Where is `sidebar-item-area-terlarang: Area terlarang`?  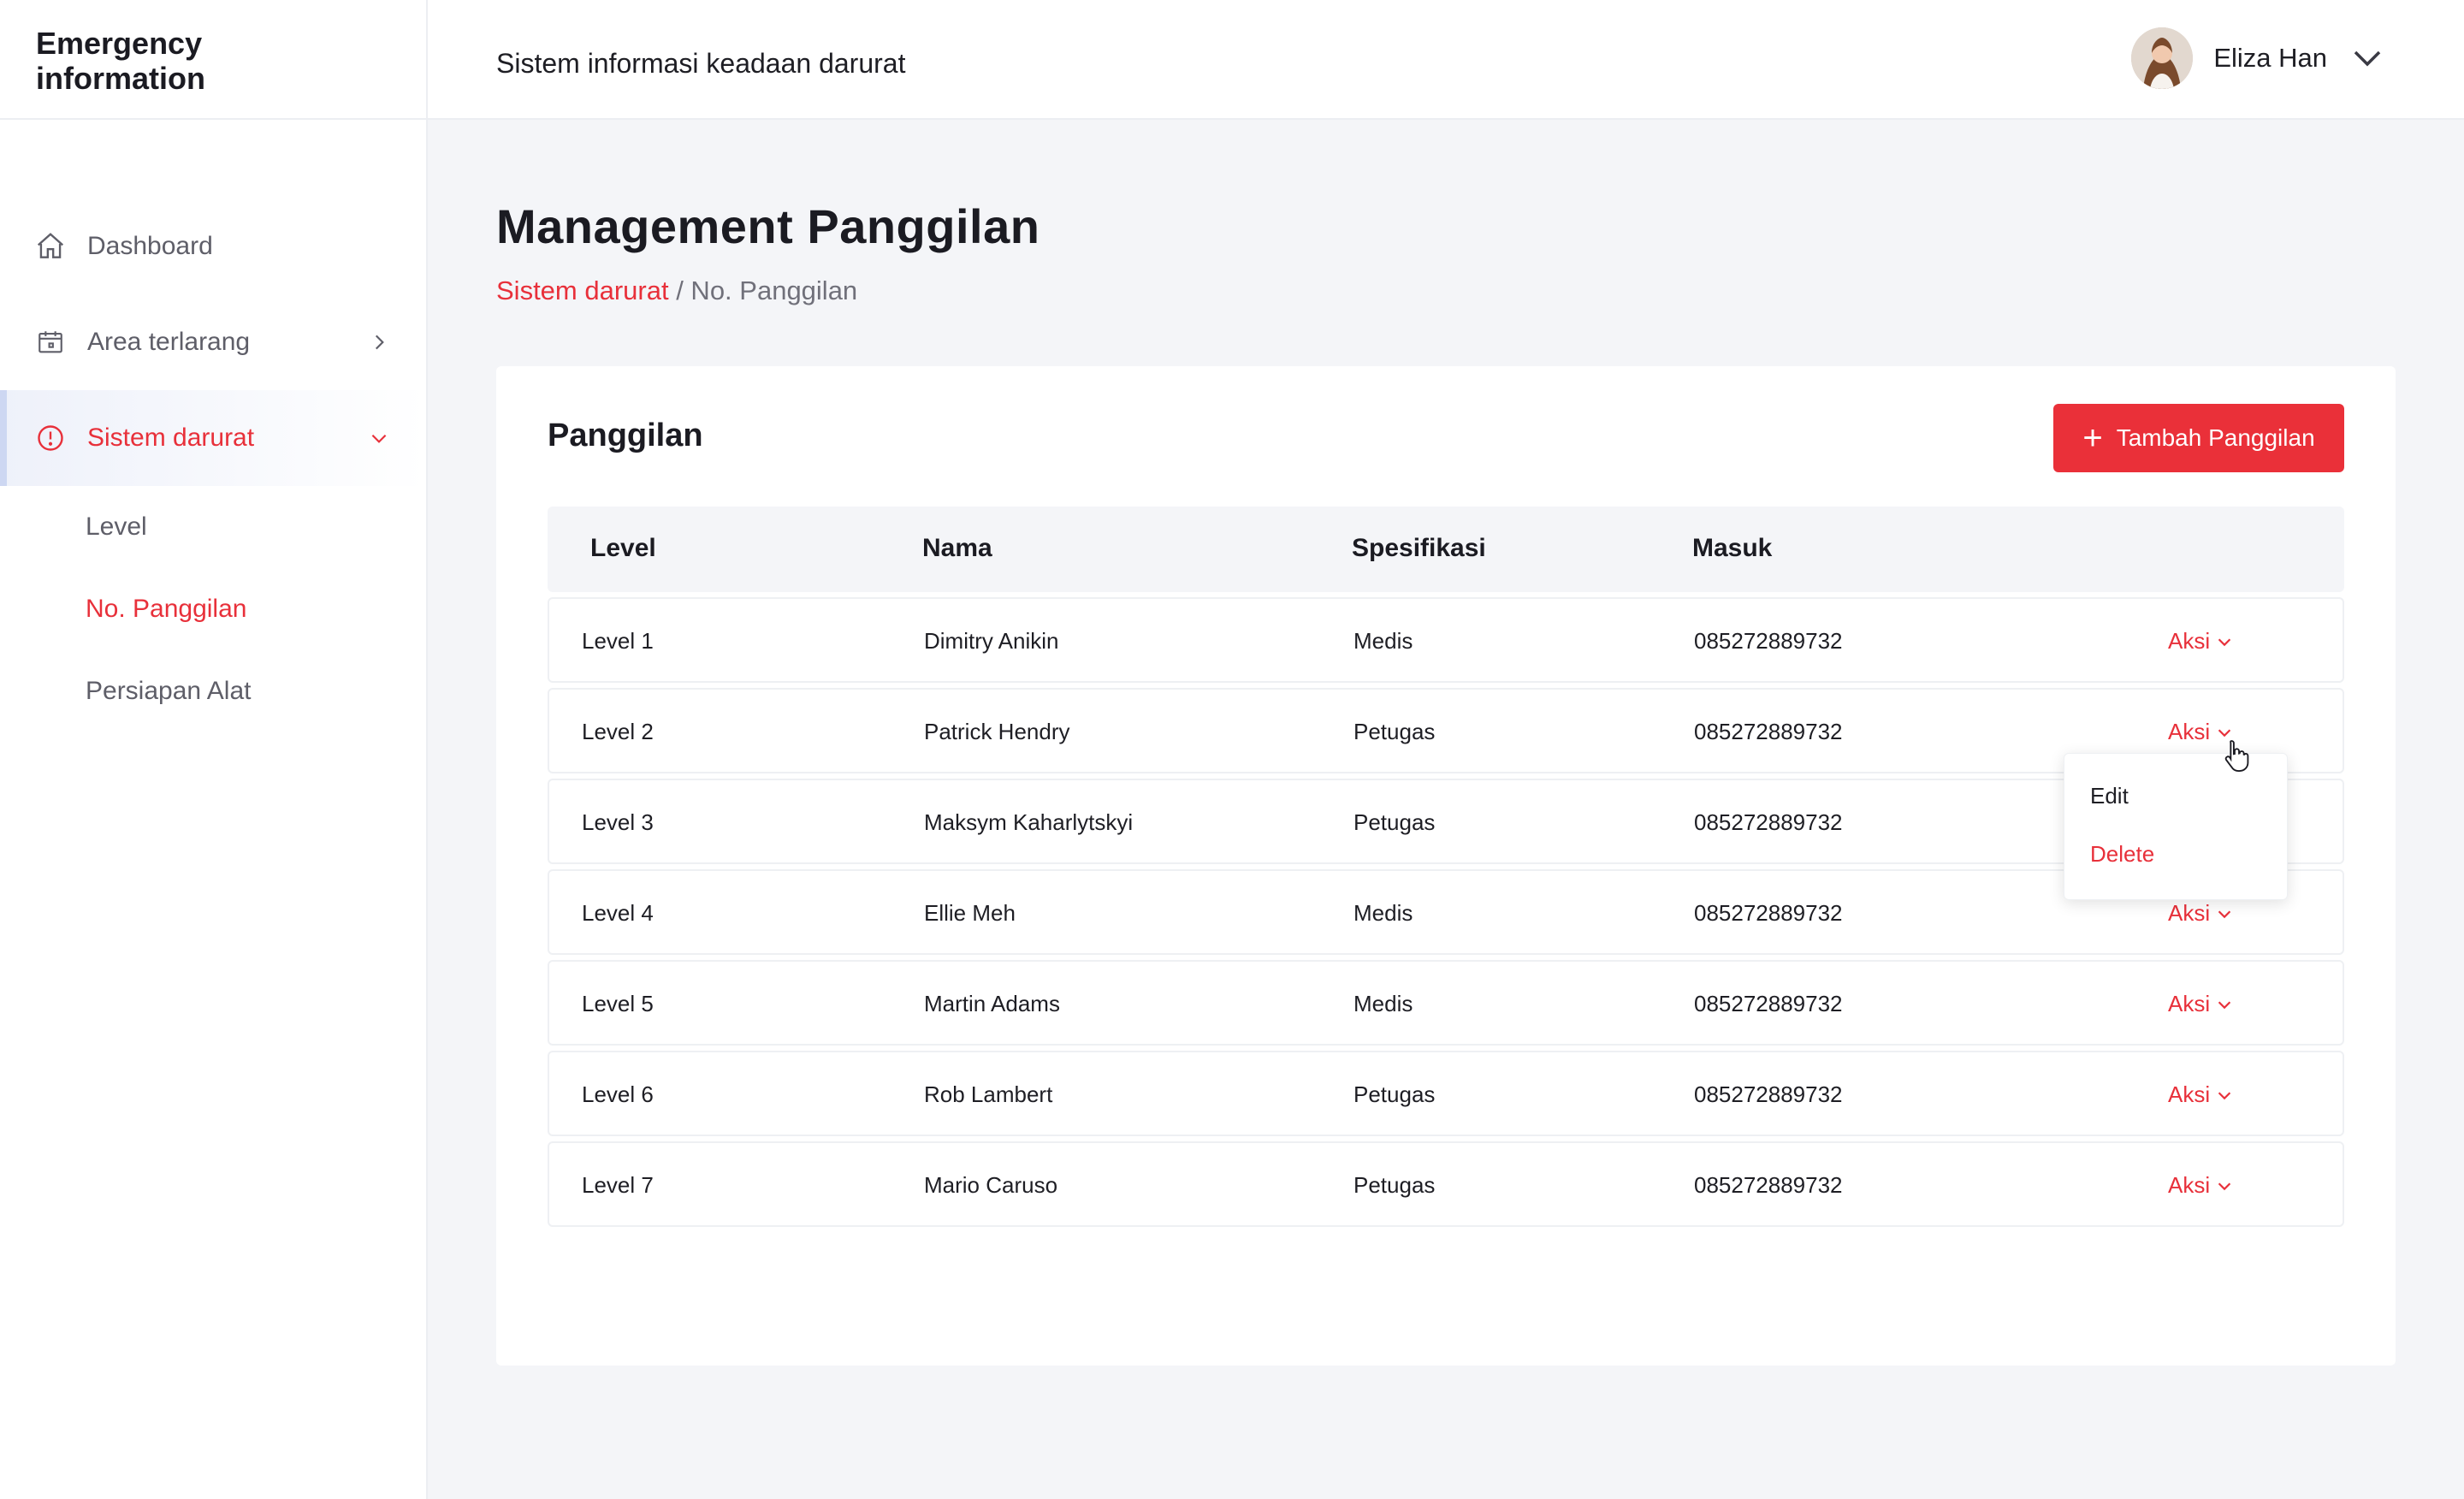
sidebar-item-area-terlarang: Area terlarang is located at coordinates (213, 342).